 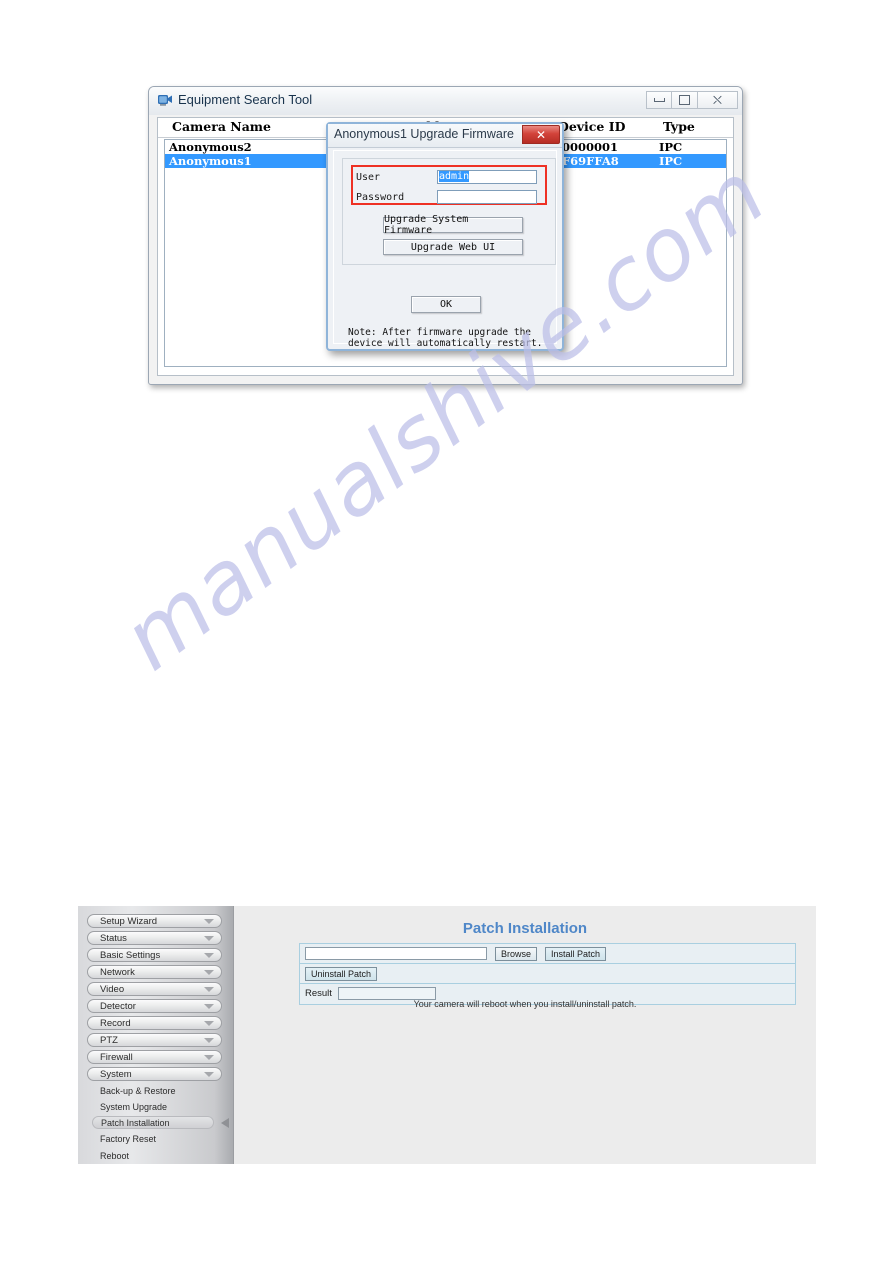 I want to click on window-title: Equipment Search Tool, so click(x=245, y=99).